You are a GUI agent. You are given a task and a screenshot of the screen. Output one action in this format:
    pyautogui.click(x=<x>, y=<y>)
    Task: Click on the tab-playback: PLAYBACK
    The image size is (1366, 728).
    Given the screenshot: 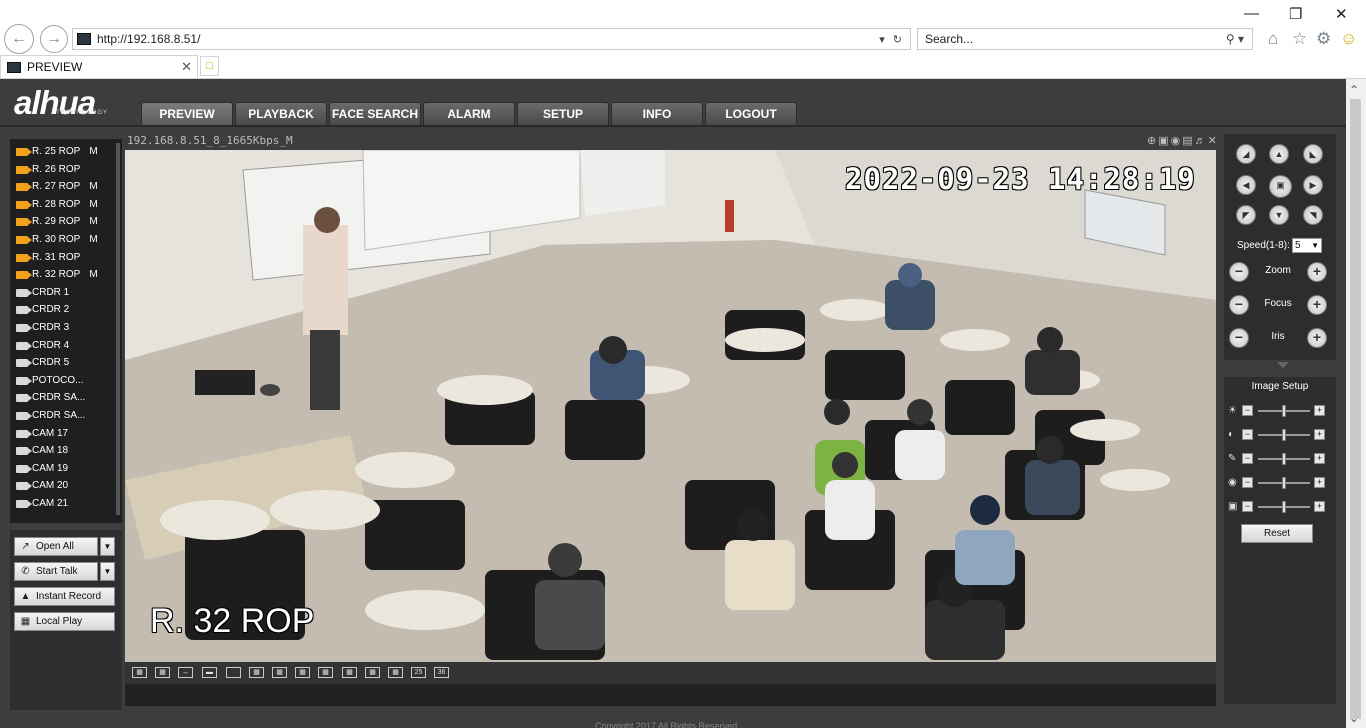 What is the action you would take?
    pyautogui.click(x=281, y=113)
    